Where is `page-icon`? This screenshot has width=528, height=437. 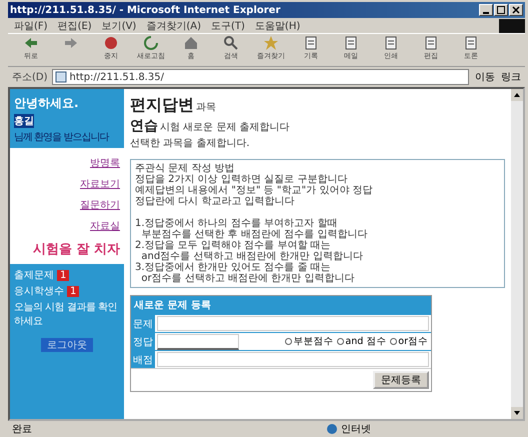 page-icon is located at coordinates (60, 77).